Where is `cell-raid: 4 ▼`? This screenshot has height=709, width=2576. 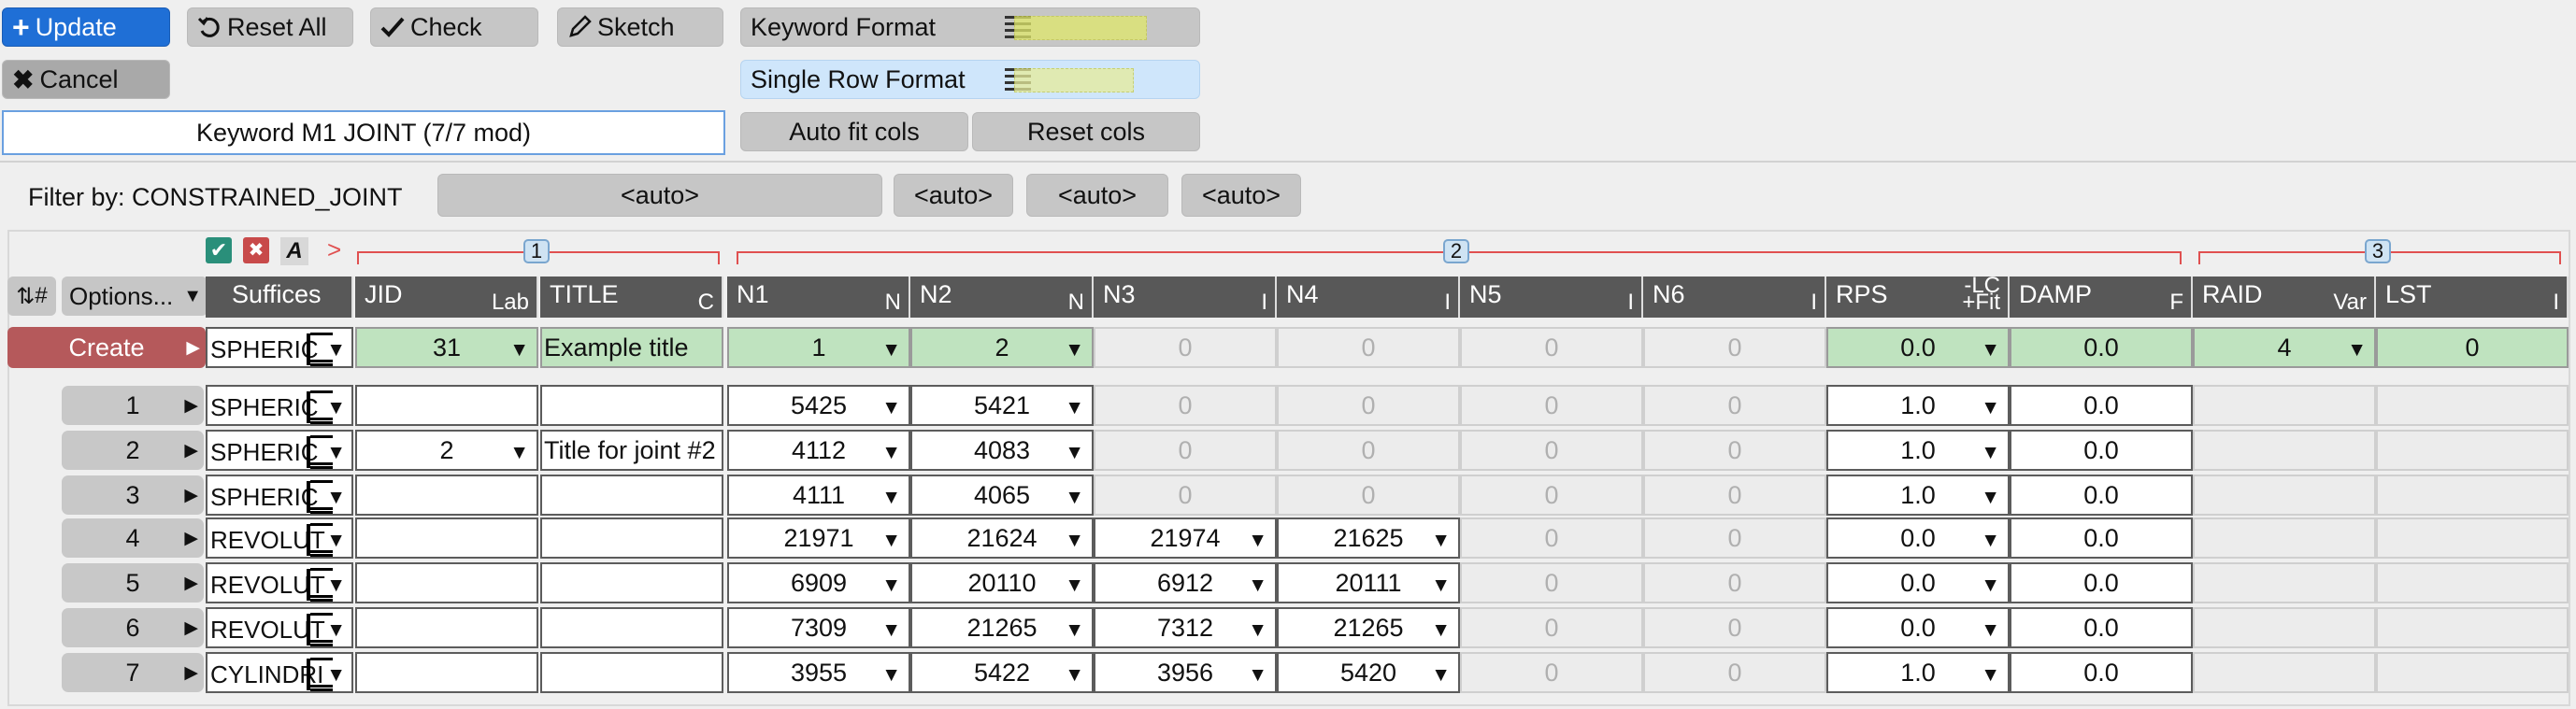
cell-raid: 4 ▼ is located at coordinates (2284, 347).